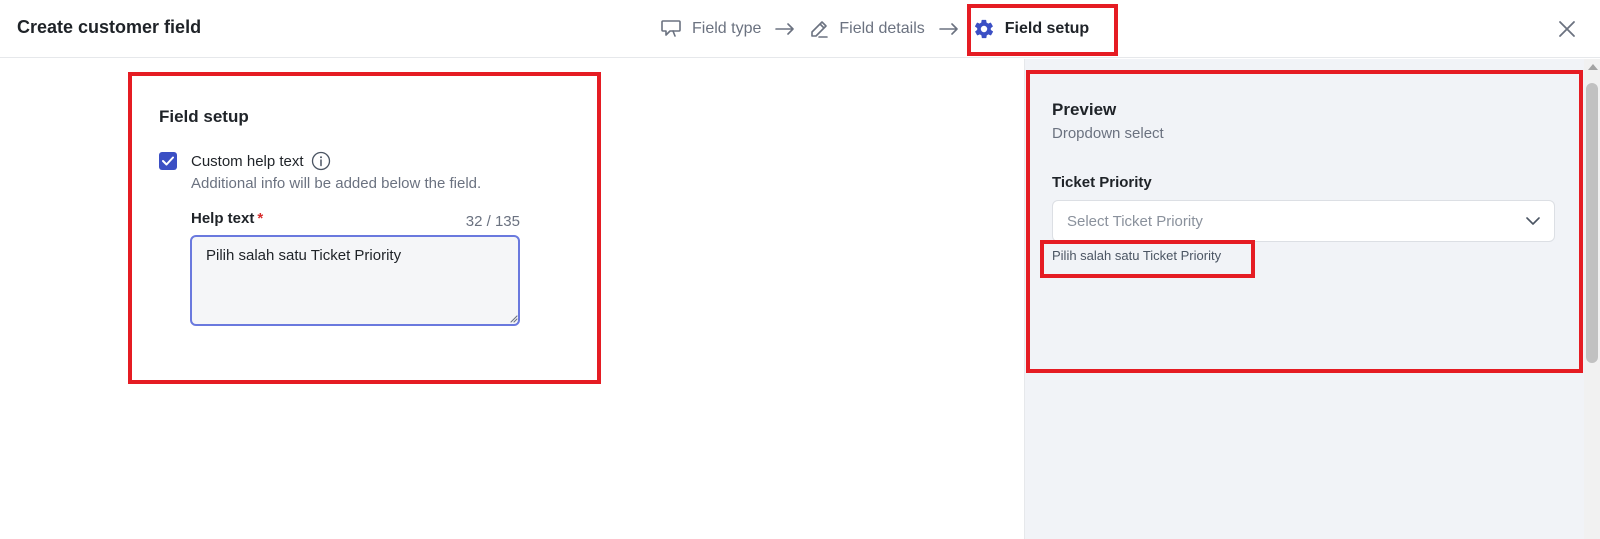  What do you see at coordinates (1567, 29) in the screenshot?
I see `close-icon` at bounding box center [1567, 29].